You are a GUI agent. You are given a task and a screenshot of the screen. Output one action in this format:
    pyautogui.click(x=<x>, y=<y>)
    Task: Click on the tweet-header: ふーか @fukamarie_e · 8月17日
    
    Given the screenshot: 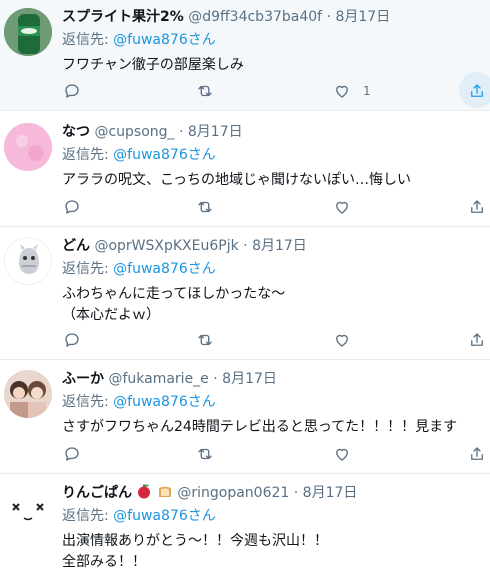 What is the action you would take?
    pyautogui.click(x=276, y=379)
    